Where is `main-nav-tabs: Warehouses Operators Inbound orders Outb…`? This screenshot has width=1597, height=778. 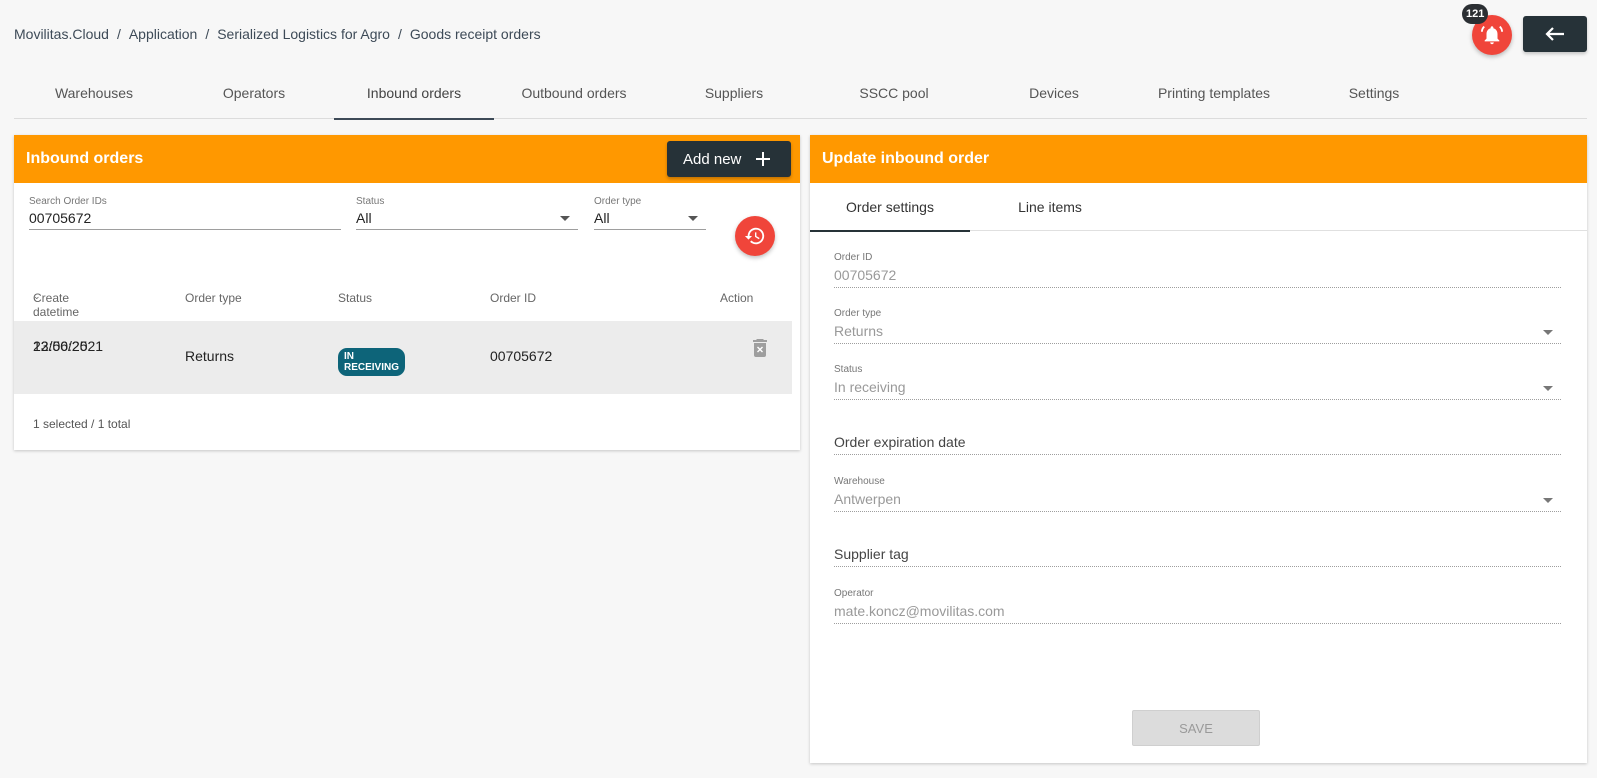 main-nav-tabs: Warehouses Operators Inbound orders Outb… is located at coordinates (800, 98).